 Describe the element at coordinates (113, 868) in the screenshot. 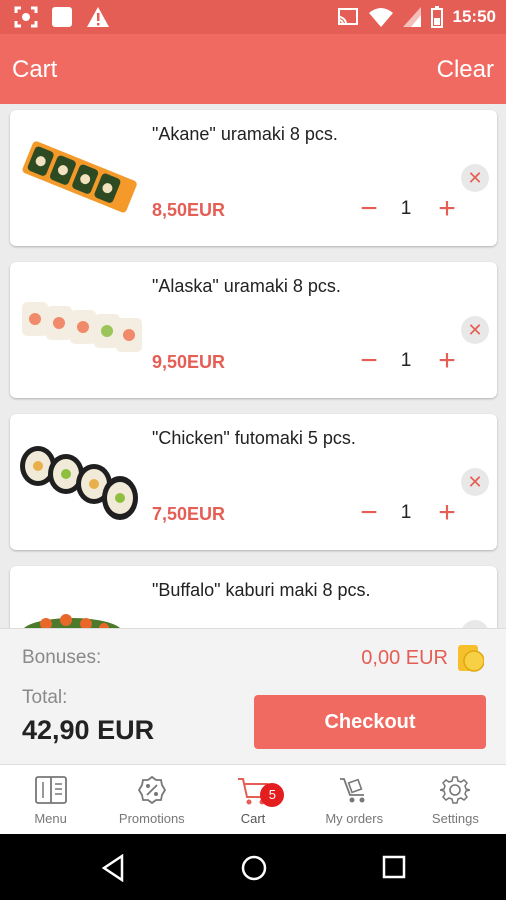

I see `back-icon` at that location.